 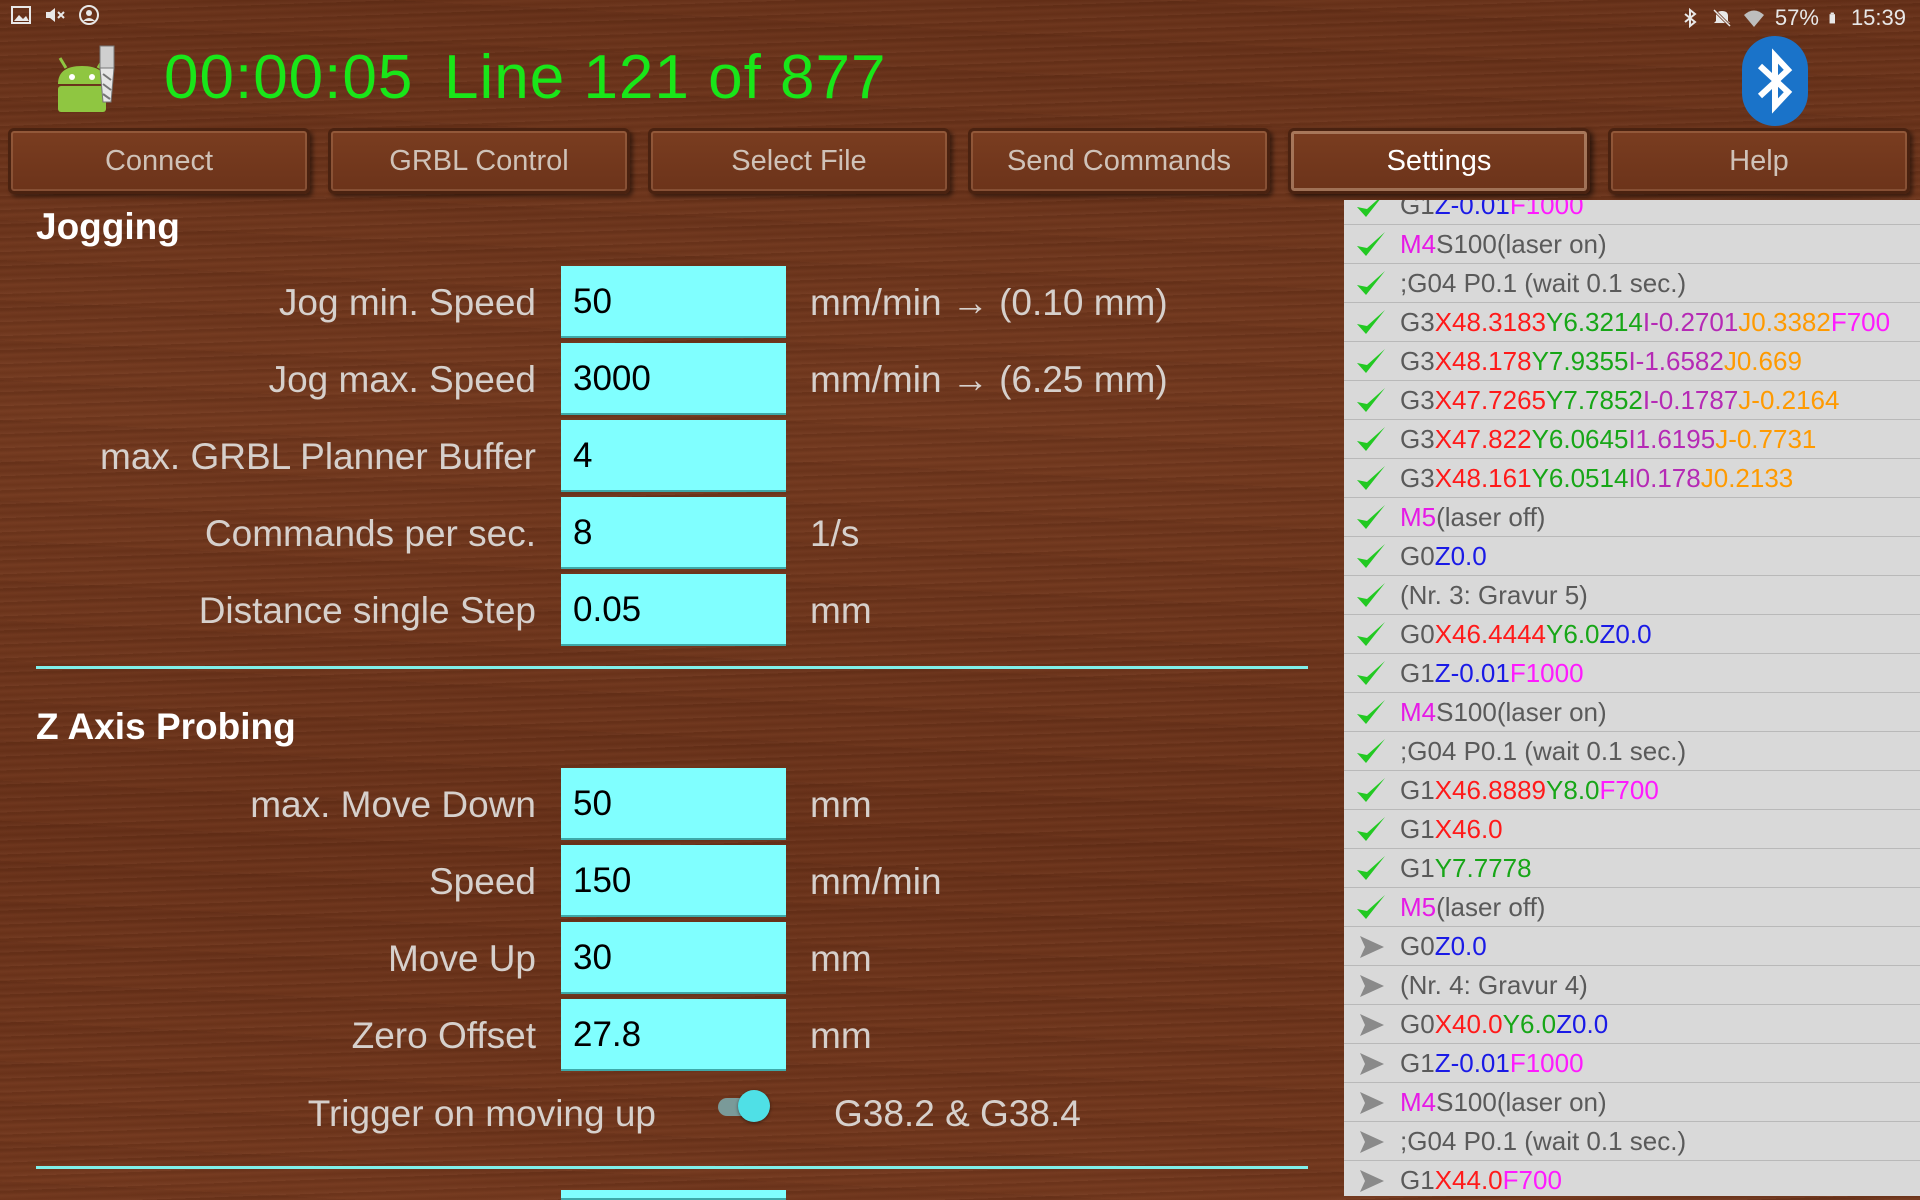 I want to click on tab-settings: Settings, so click(x=1439, y=161).